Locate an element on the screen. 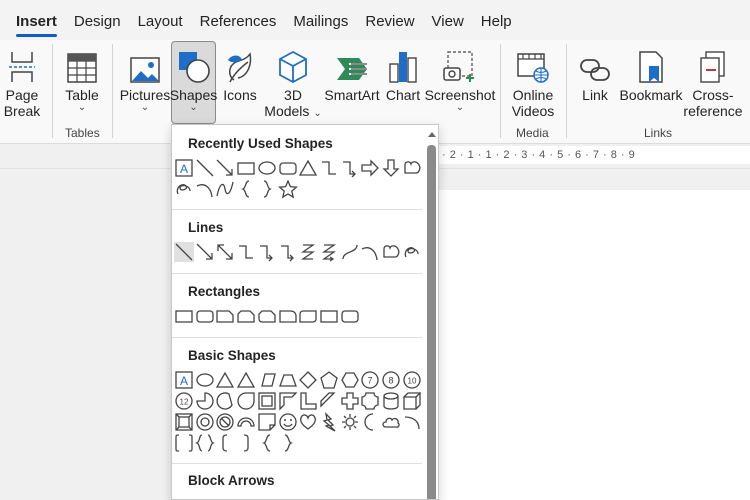 Image resolution: width=750 pixels, height=500 pixels. basic-trap-shape-icon is located at coordinates (288, 380).